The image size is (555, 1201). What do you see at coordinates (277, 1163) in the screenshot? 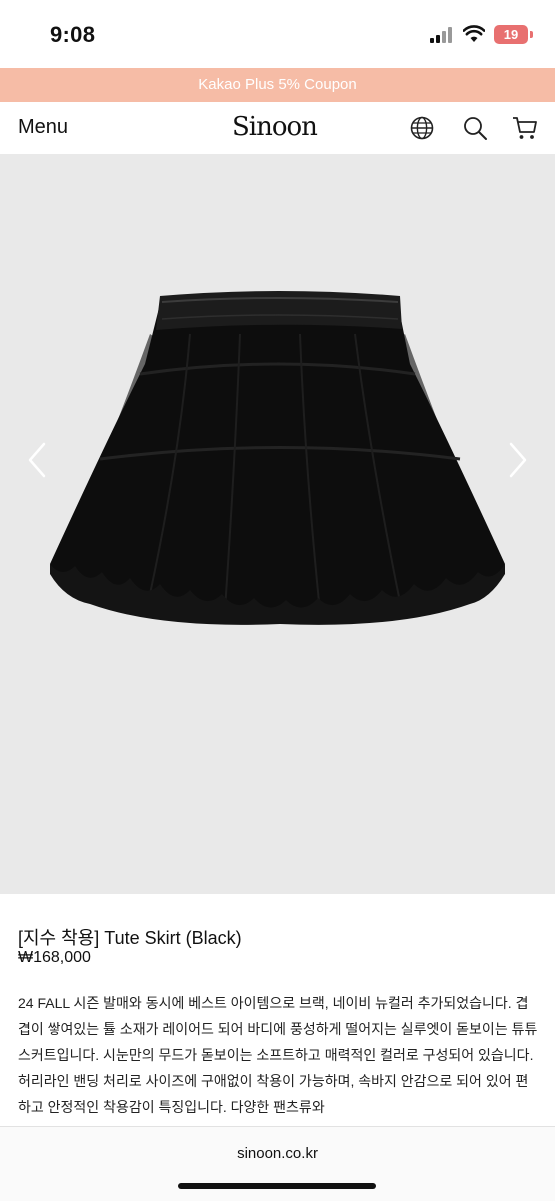
I see `browser-address-bar: sinoon.co.kr` at bounding box center [277, 1163].